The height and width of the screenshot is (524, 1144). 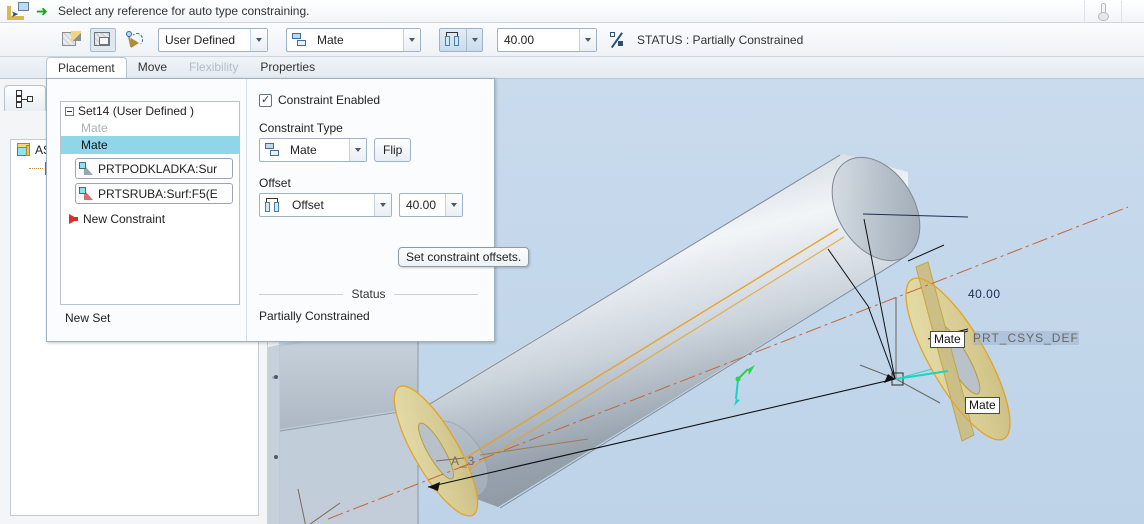 I want to click on offset-value-combo-toolbar: 40.00, so click(x=547, y=39).